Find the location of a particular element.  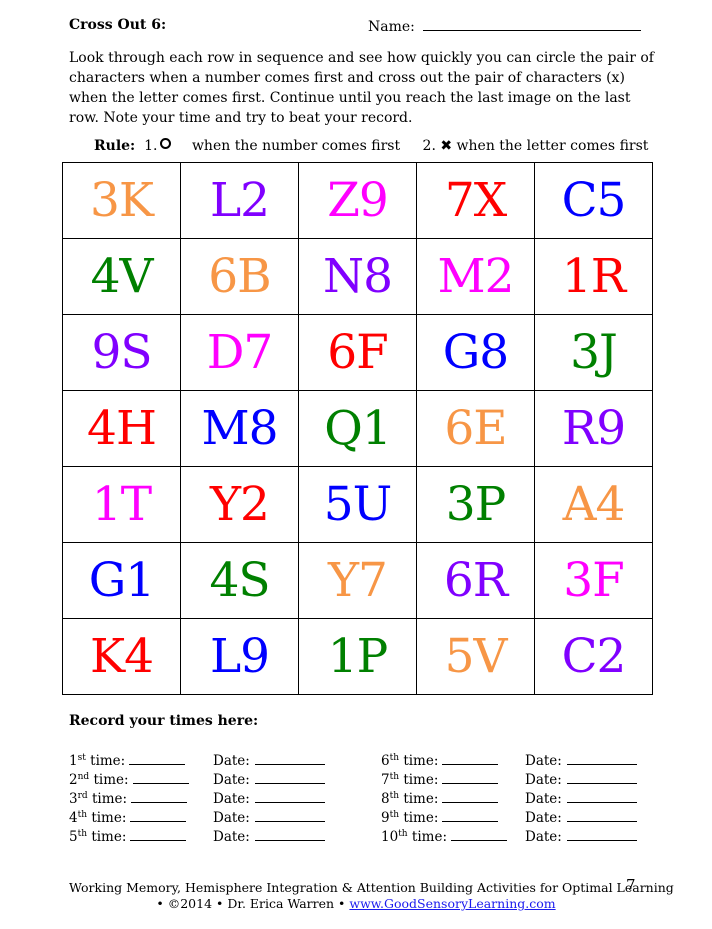

grid-row: G1 4S Y7 6R 3F is located at coordinates (357, 580).